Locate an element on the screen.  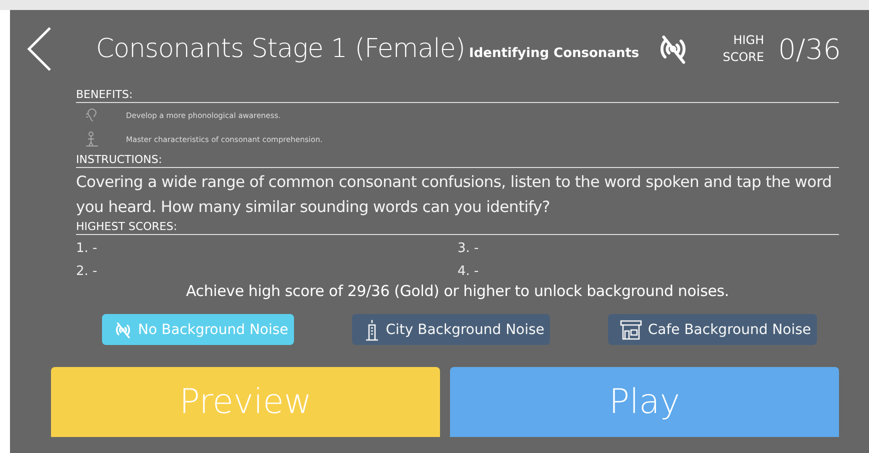
storefront-icon is located at coordinates (631, 330).